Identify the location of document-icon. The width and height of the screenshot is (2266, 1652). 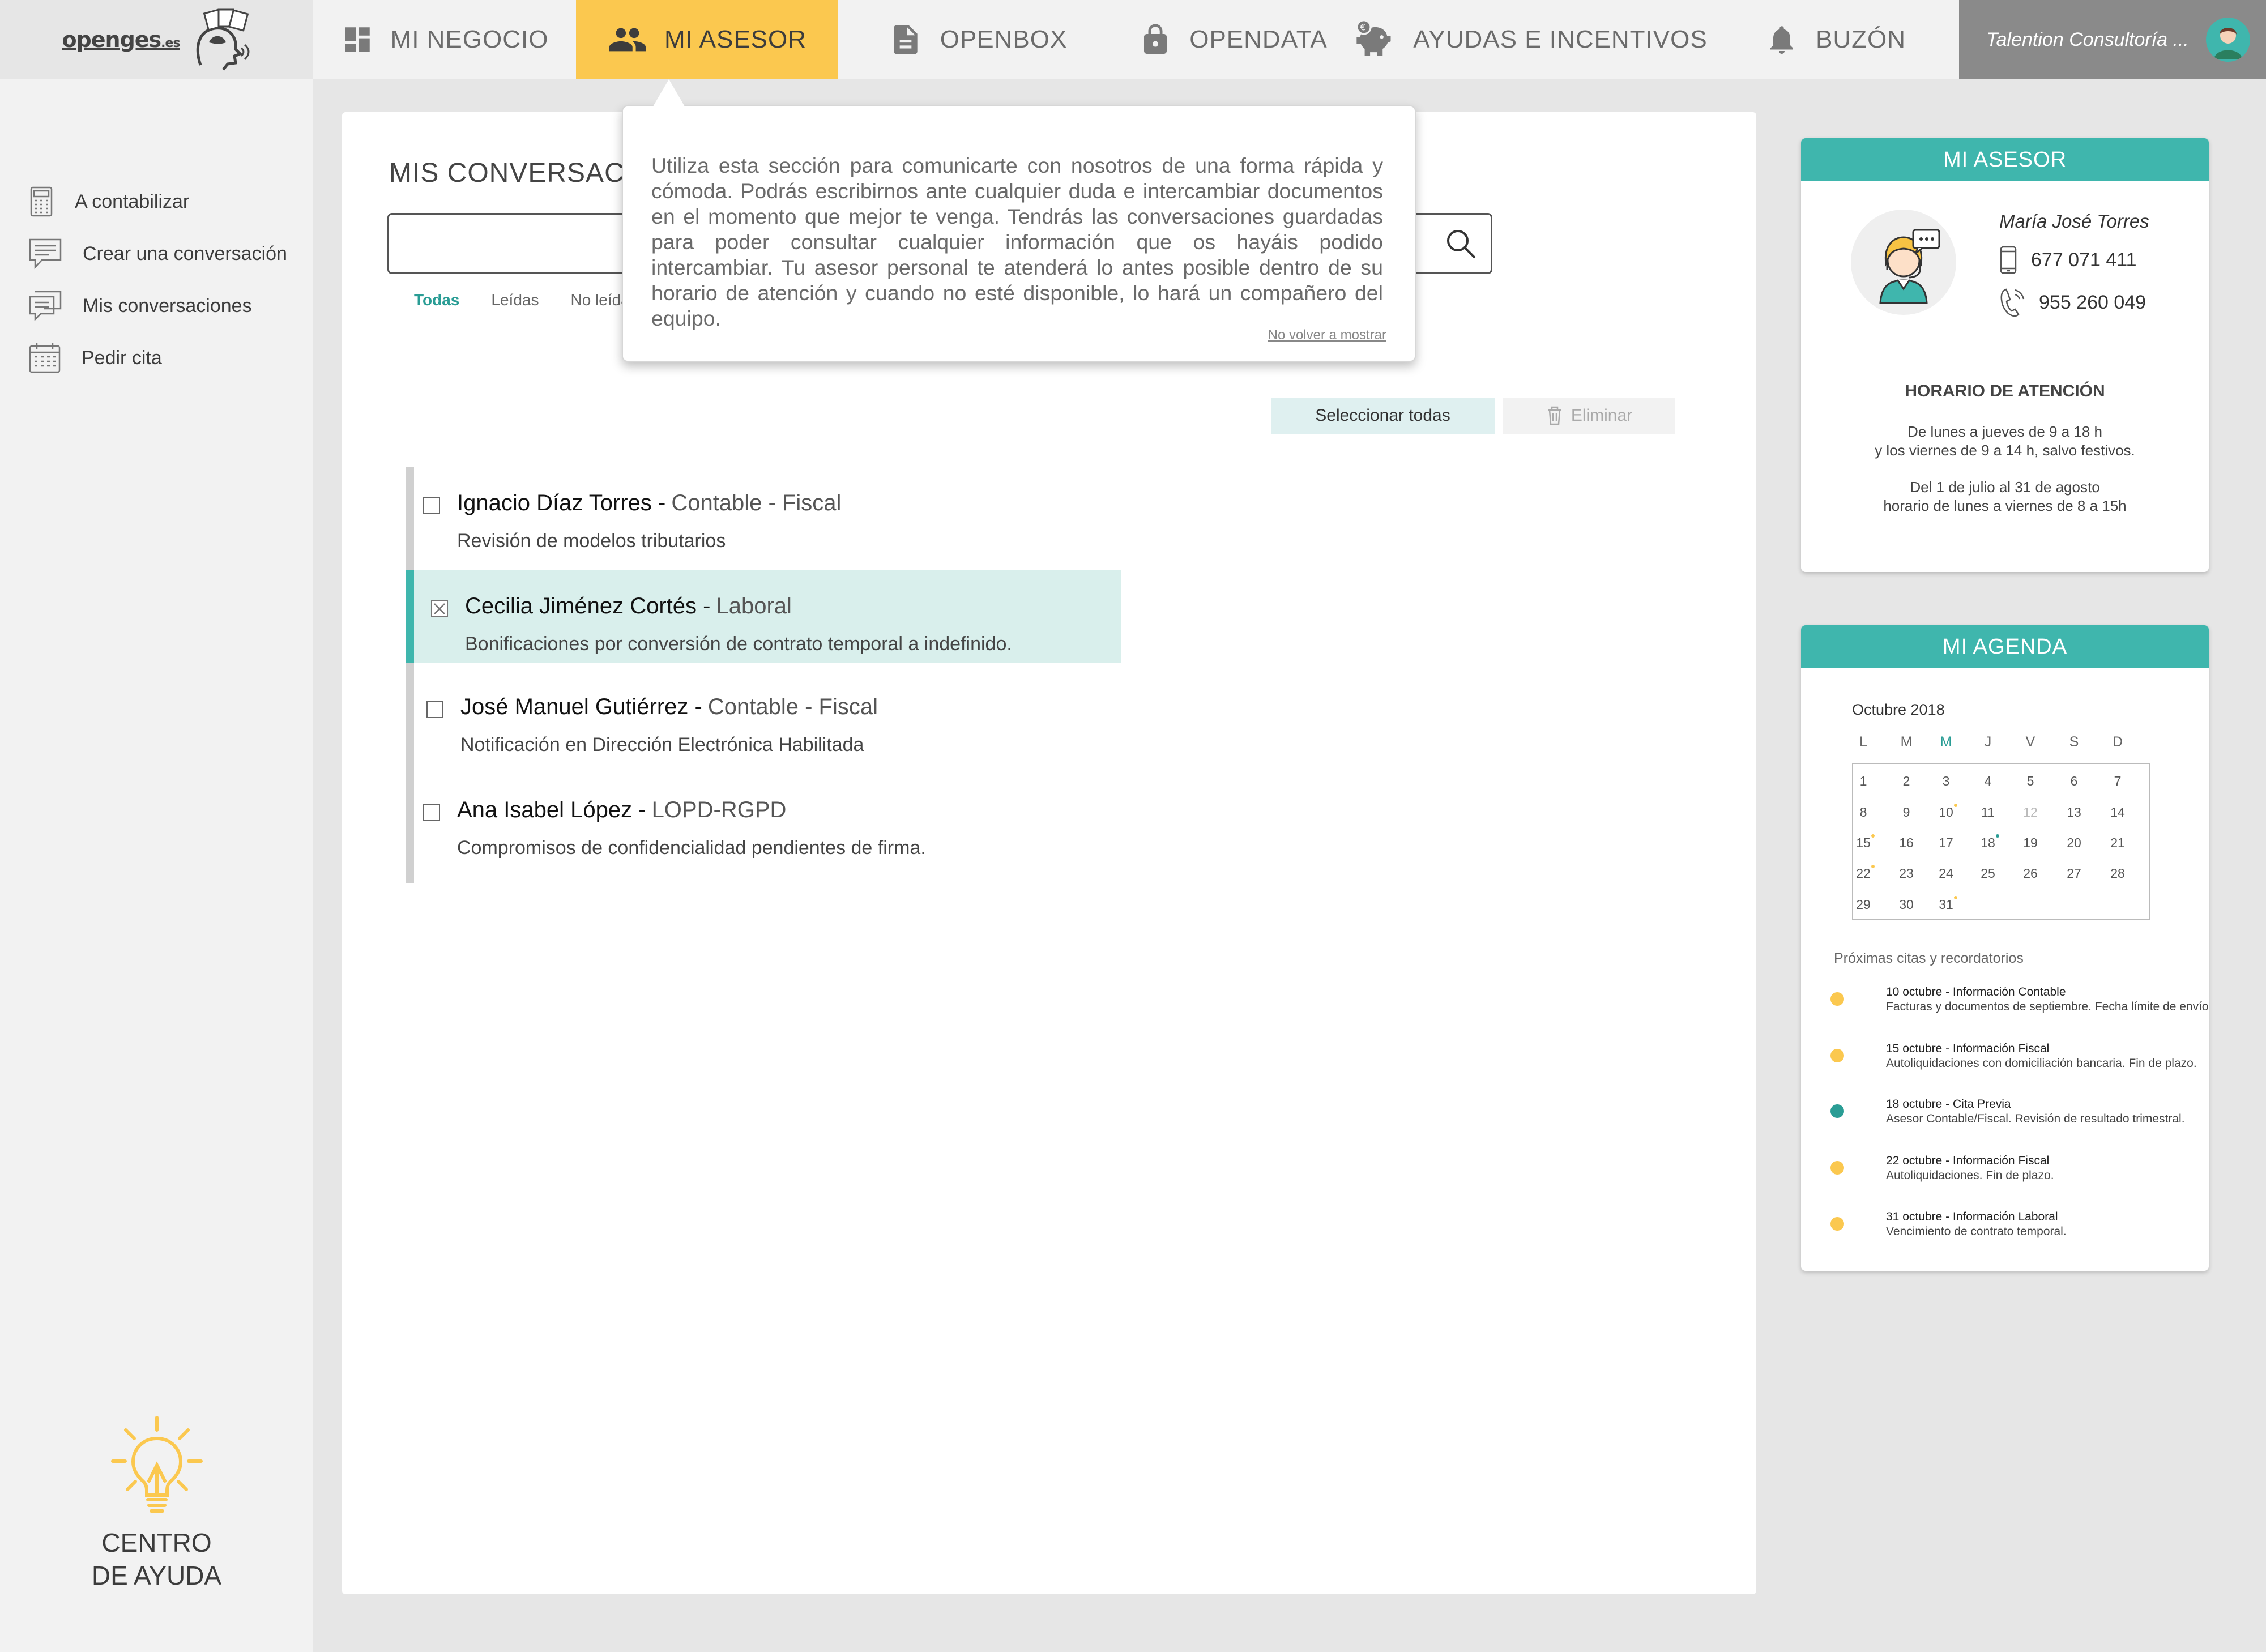
(906, 39).